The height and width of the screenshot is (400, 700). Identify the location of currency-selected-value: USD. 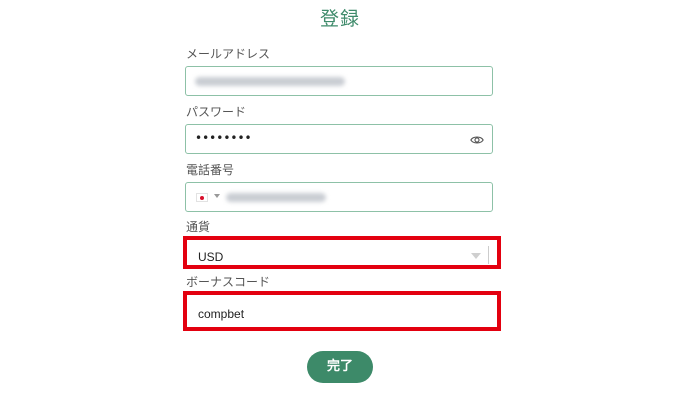
(211, 257).